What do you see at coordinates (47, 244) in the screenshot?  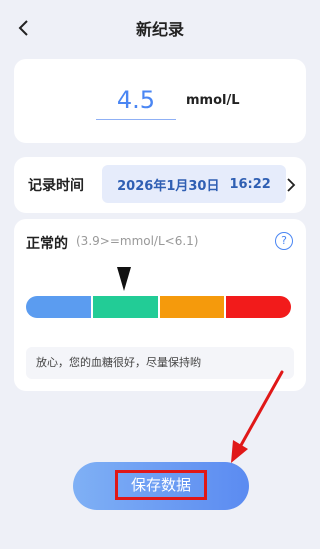 I see `status-title: 正常的` at bounding box center [47, 244].